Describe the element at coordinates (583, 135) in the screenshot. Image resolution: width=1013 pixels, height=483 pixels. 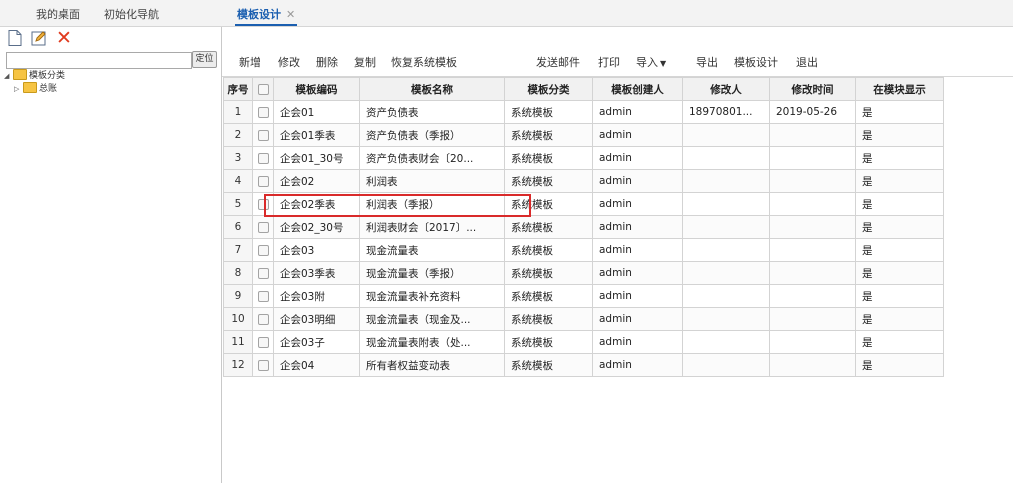
I see `table-row: 2 企会01季表 资产负债表（季报） 系统模板 admin 是` at that location.